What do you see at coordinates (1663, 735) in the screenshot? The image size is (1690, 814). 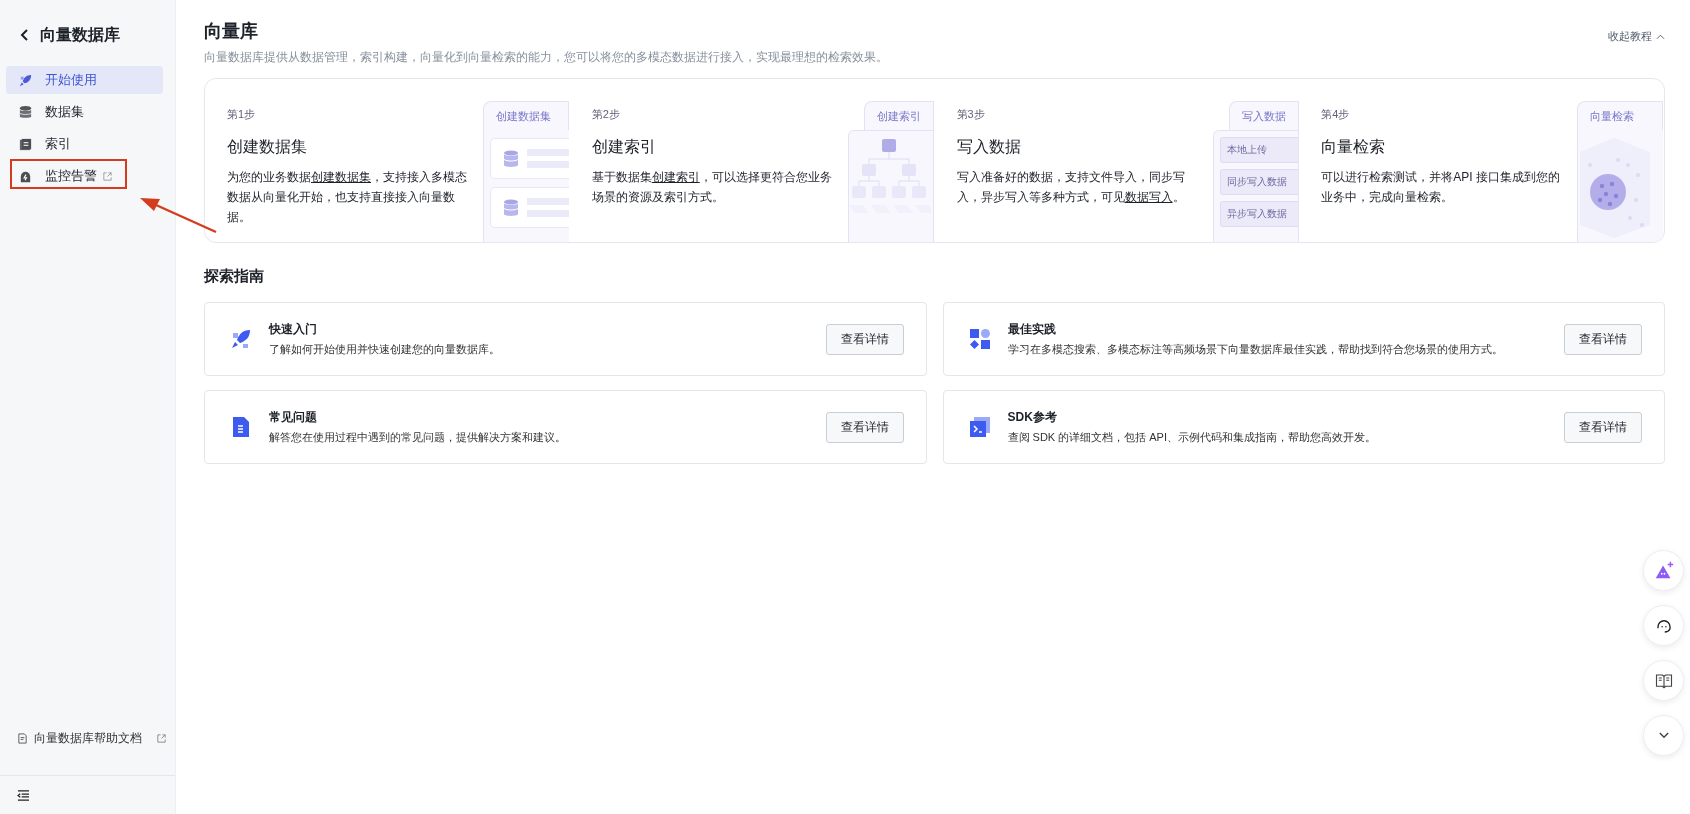 I see `chevron-down-icon` at bounding box center [1663, 735].